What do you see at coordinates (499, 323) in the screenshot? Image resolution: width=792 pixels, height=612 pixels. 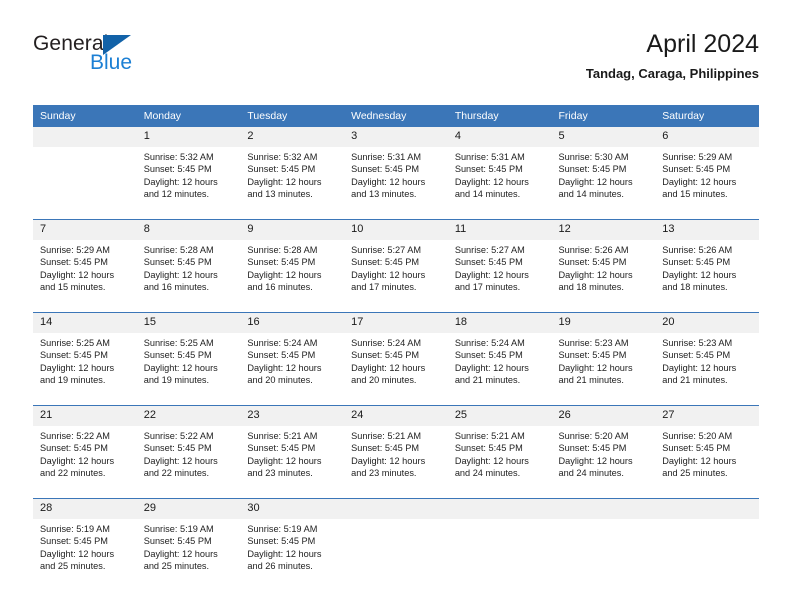 I see `day-number: 18` at bounding box center [499, 323].